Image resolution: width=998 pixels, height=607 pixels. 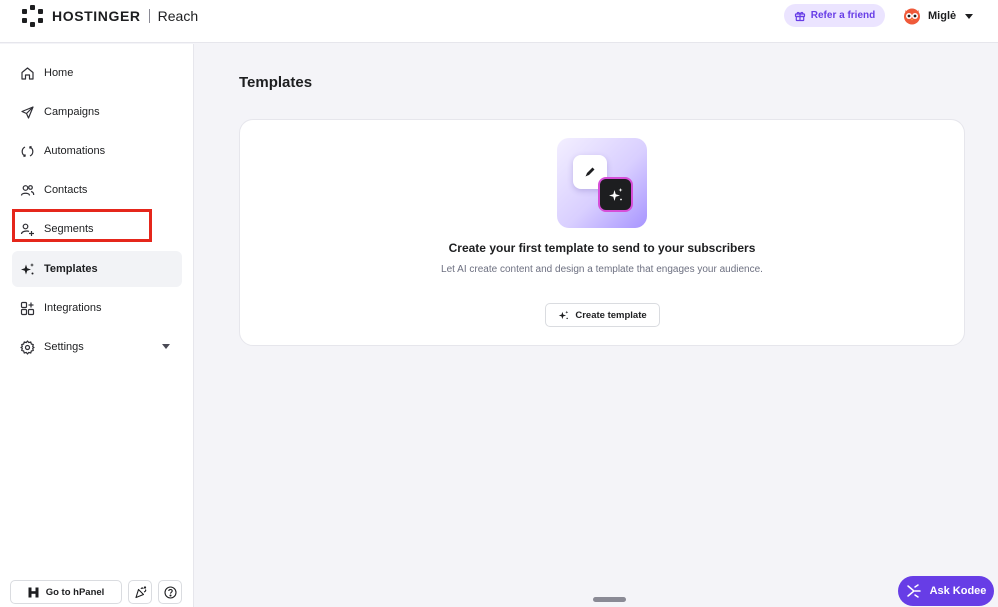 I want to click on sidebar-item-automations: Automations, so click(x=97, y=151).